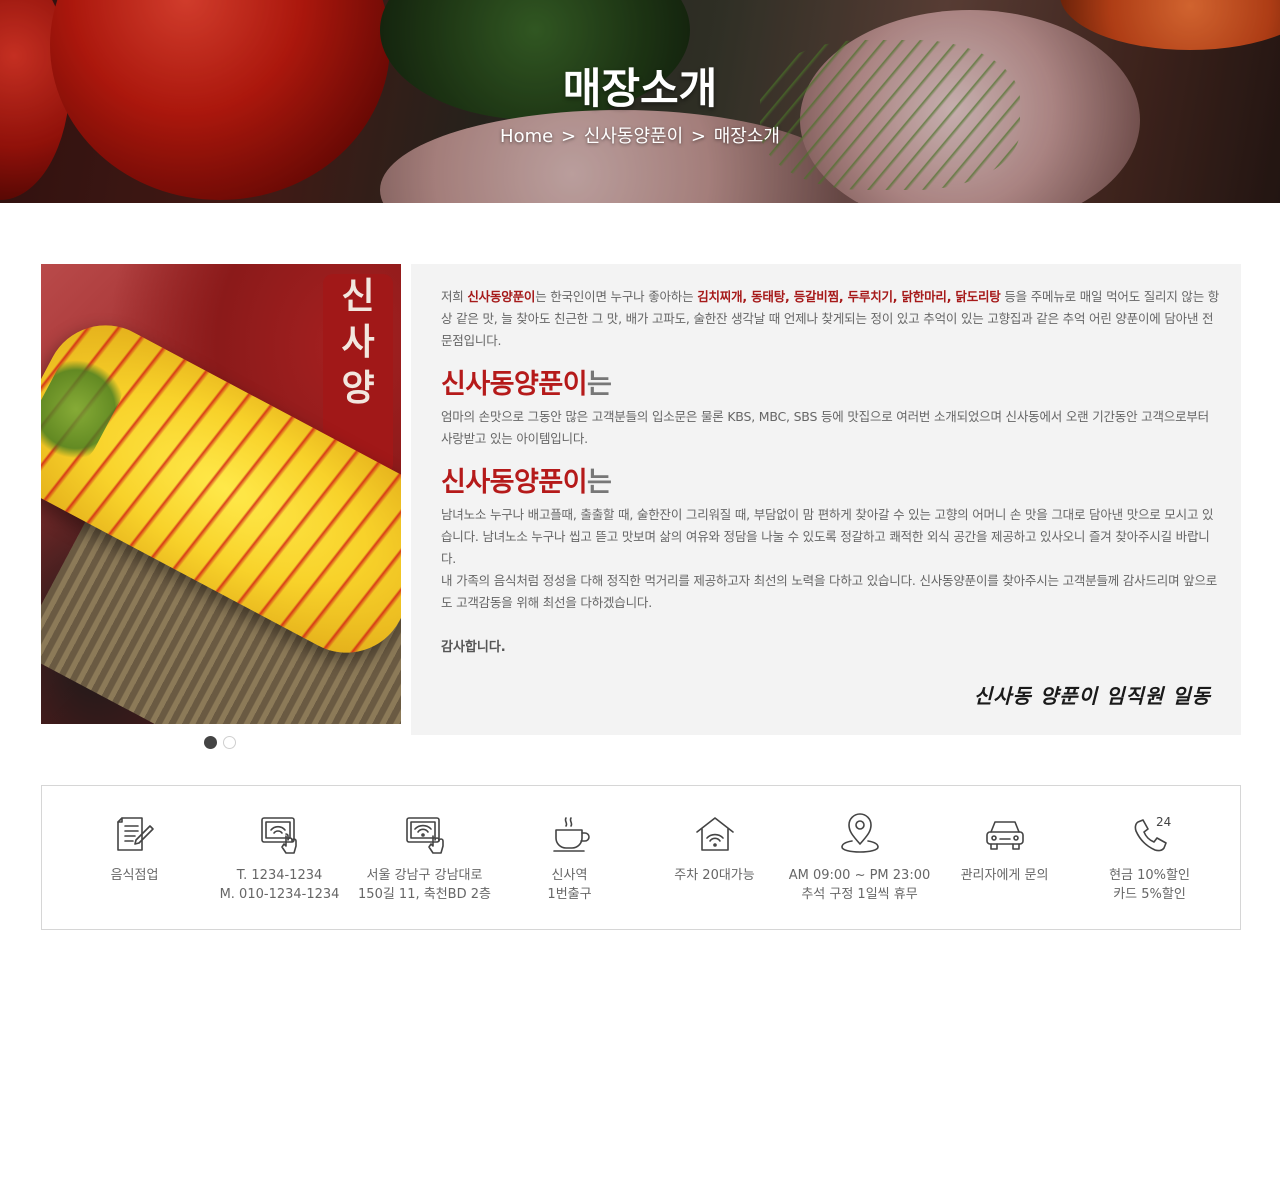 Image resolution: width=1280 pixels, height=1201 pixels. Describe the element at coordinates (501, 296) in the screenshot. I see `brand-highlight: 신사동양푼이` at that location.